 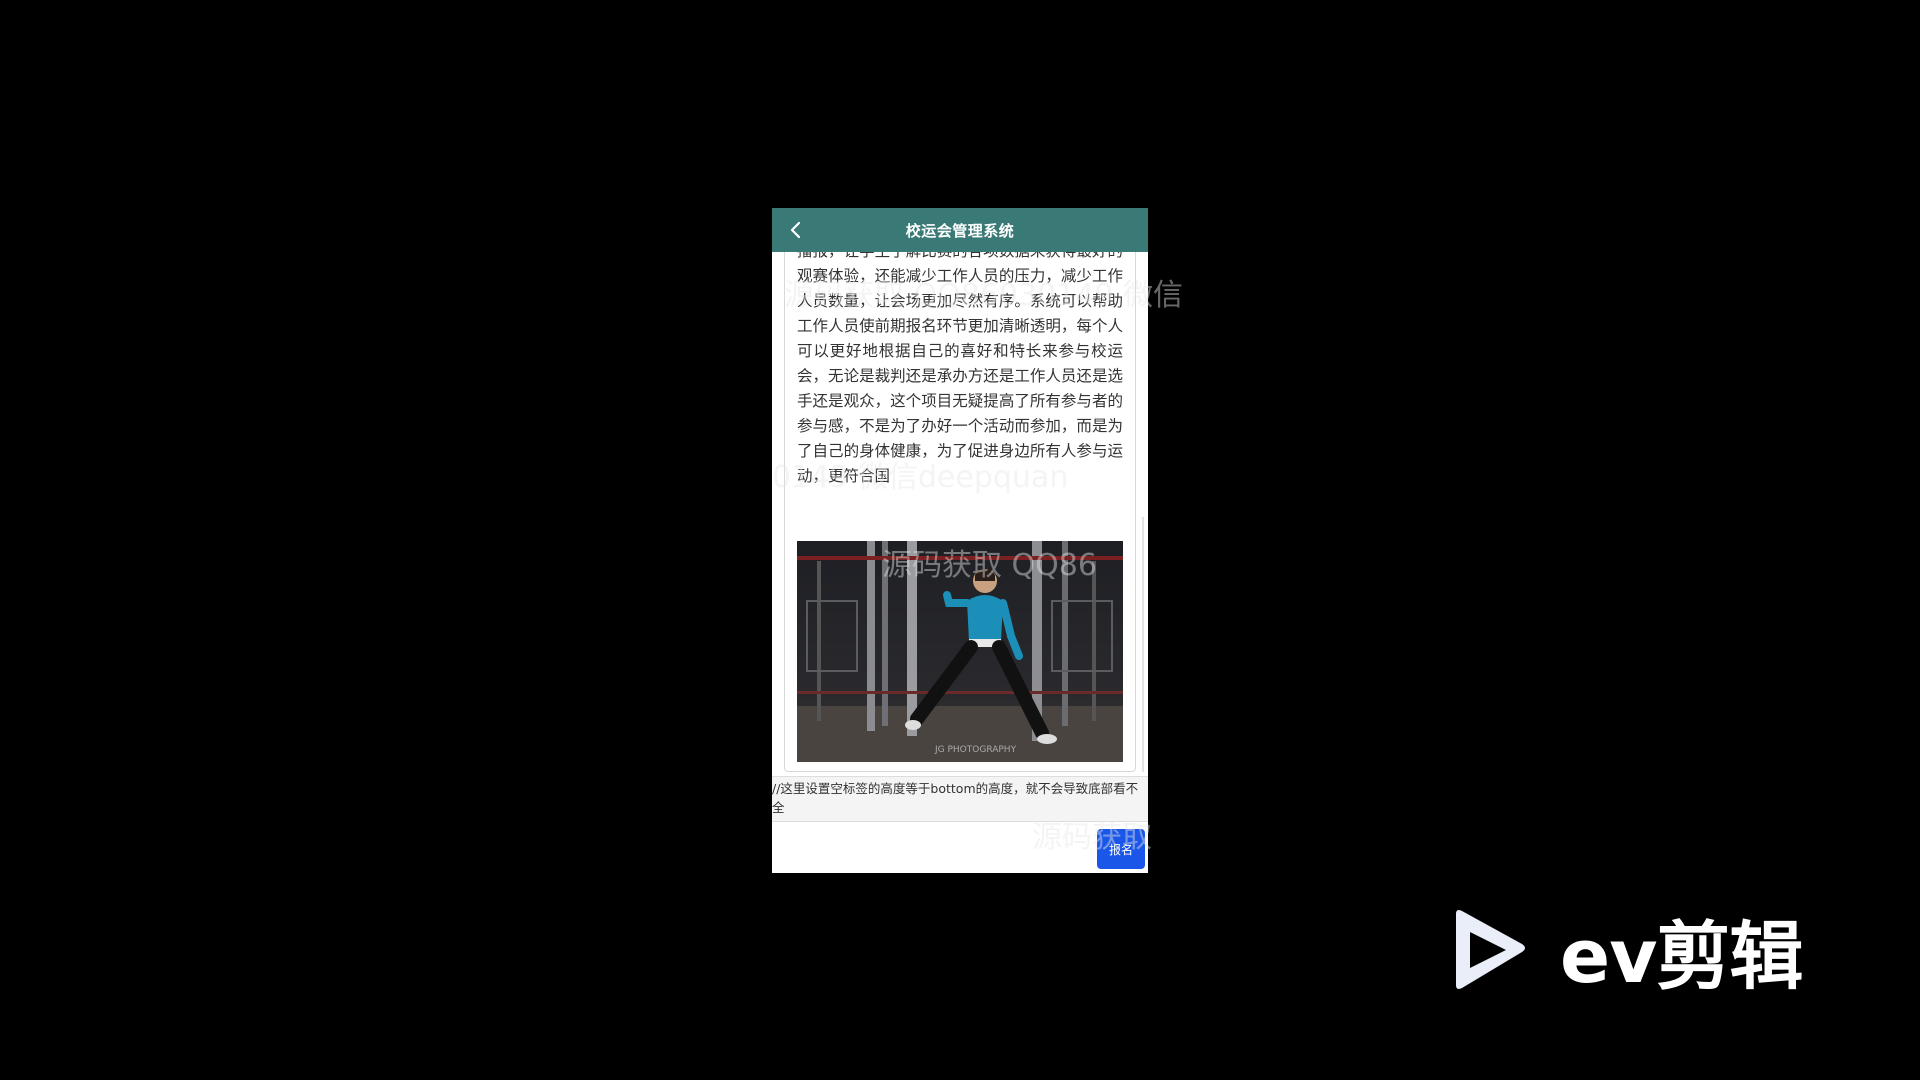 I want to click on gym-photo-image: JG PHOTOGRAPHY, so click(x=960, y=651).